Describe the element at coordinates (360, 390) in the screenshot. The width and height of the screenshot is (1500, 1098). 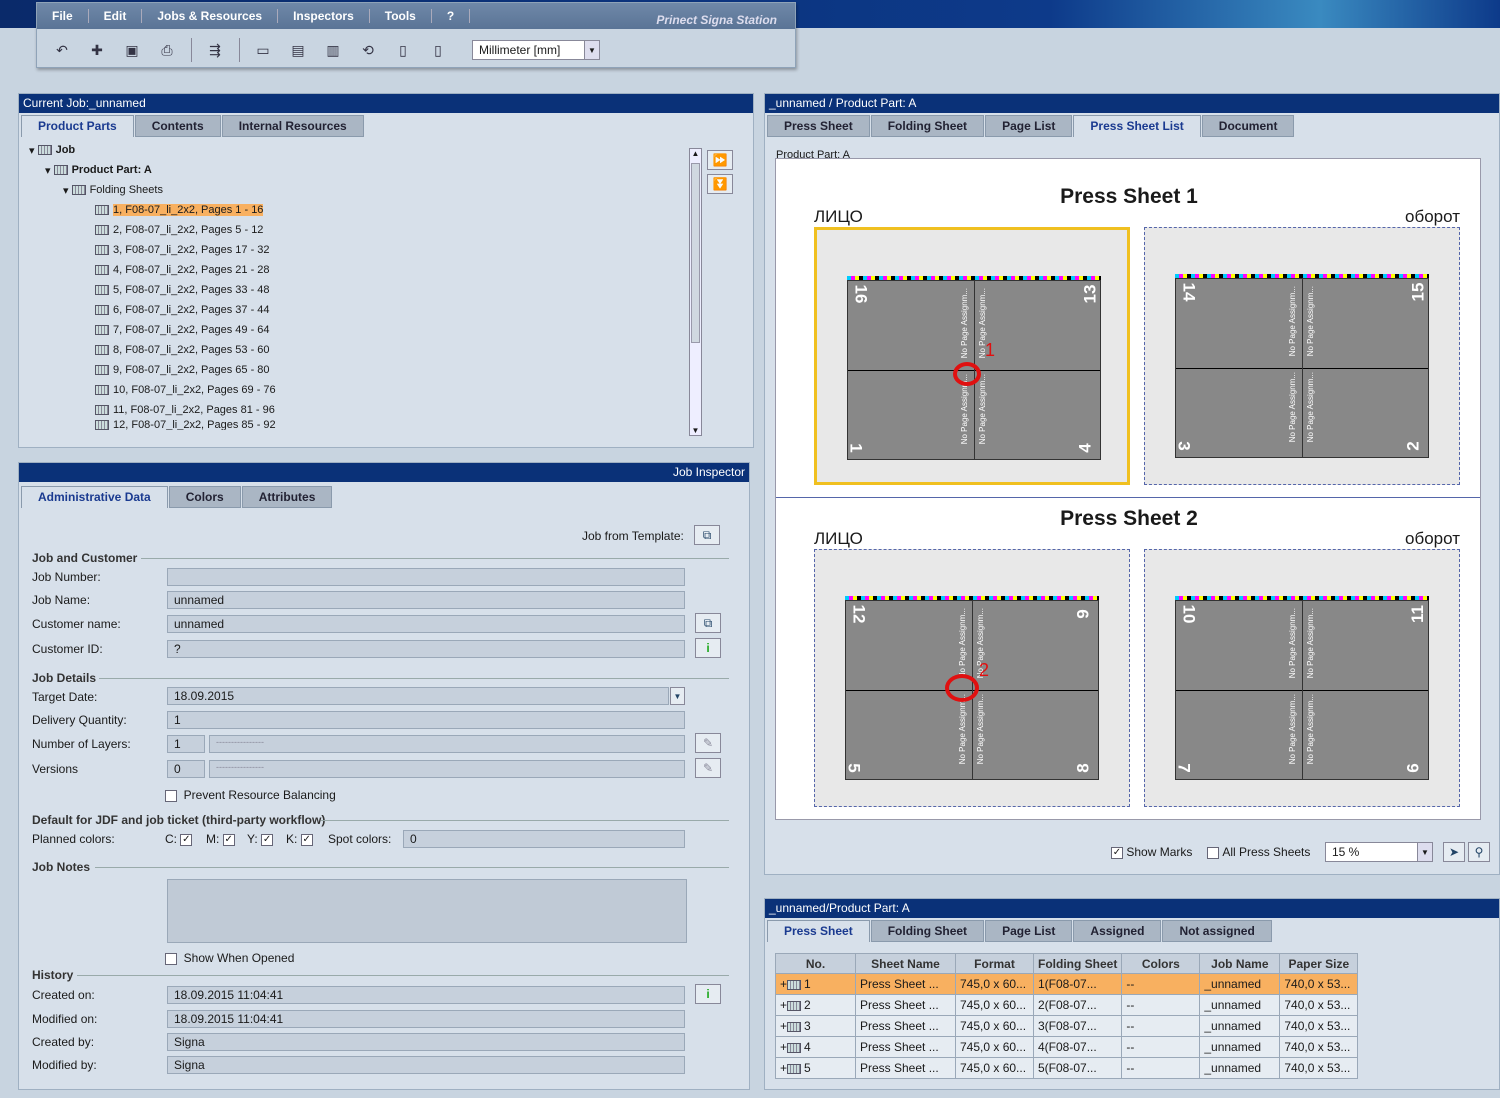
I see `tree-item: 10, F08-07_li_2x2, Pages 69 - 76` at that location.